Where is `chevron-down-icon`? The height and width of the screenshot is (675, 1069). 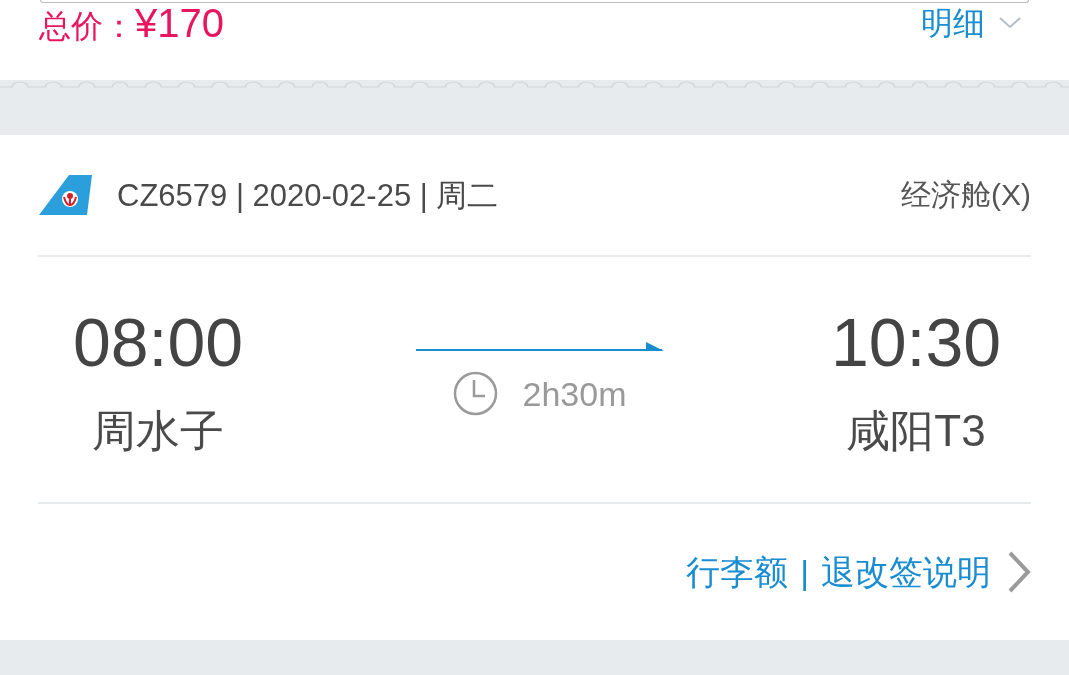 chevron-down-icon is located at coordinates (1010, 23).